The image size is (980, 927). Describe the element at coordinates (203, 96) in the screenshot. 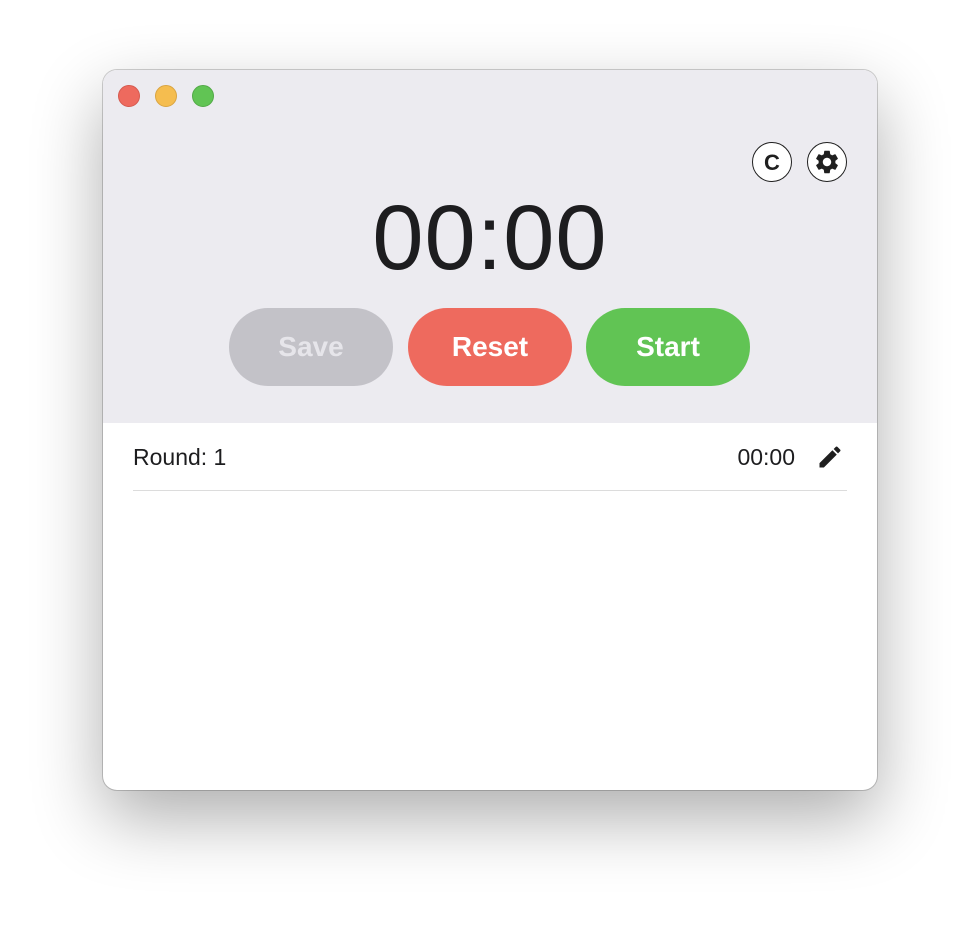

I see `window-maximize-button` at that location.